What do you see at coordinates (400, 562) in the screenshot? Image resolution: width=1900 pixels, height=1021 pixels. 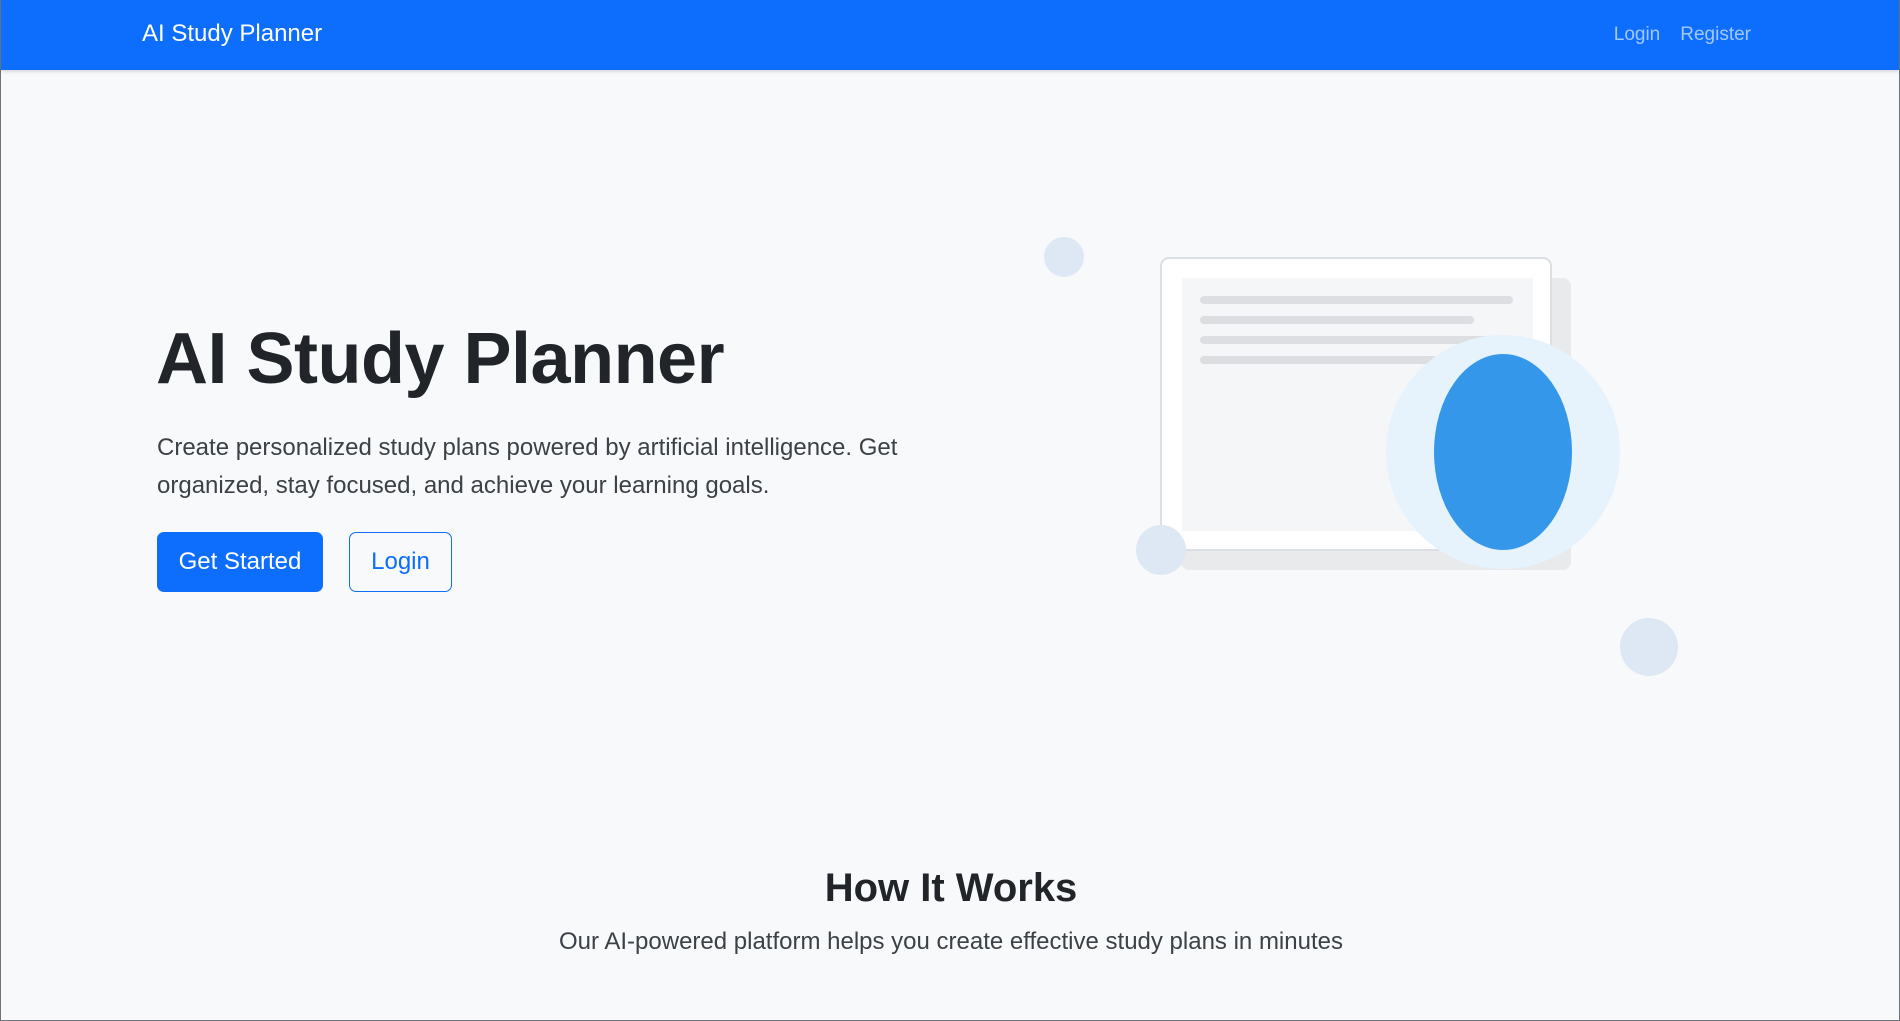 I see `hero-login-button: Login` at bounding box center [400, 562].